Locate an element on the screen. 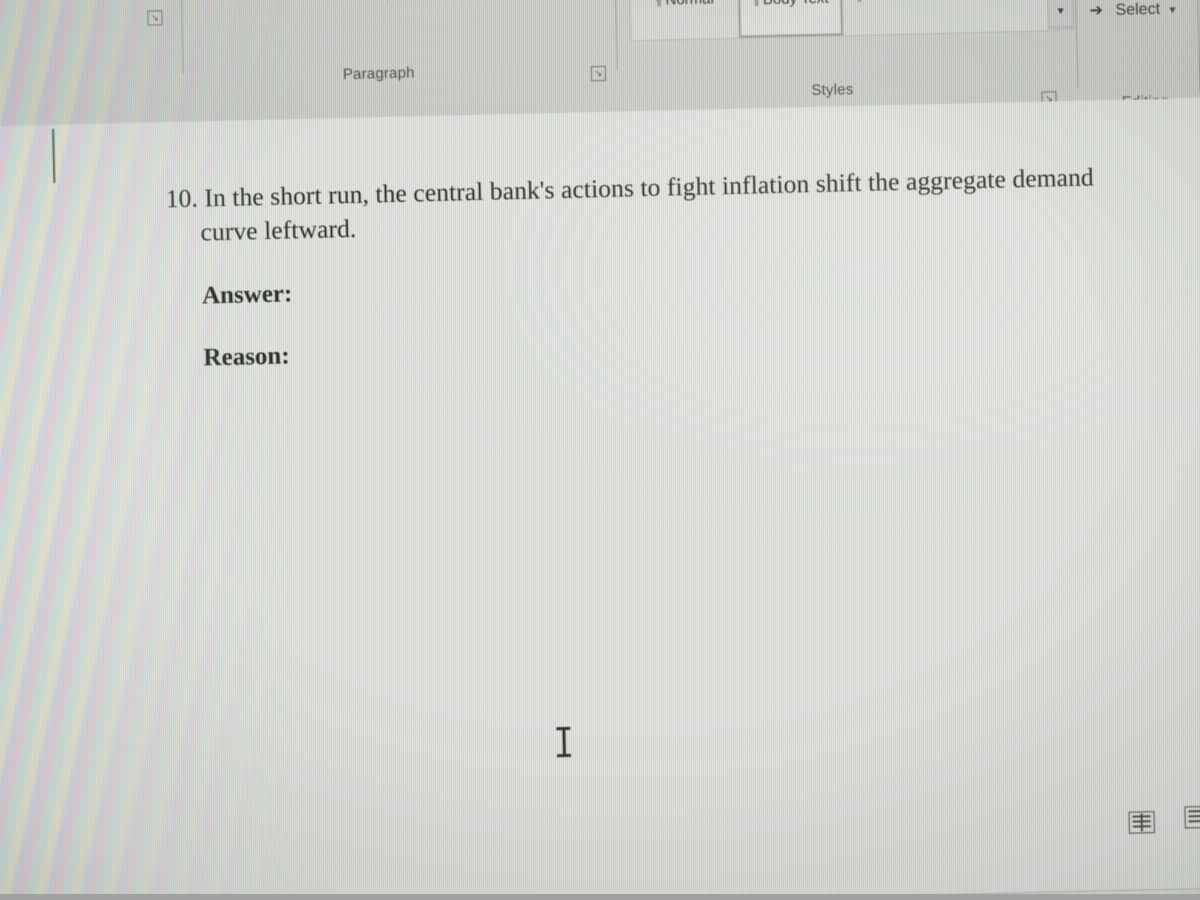 This screenshot has height=900, width=1200. read-mode-button is located at coordinates (1141, 822).